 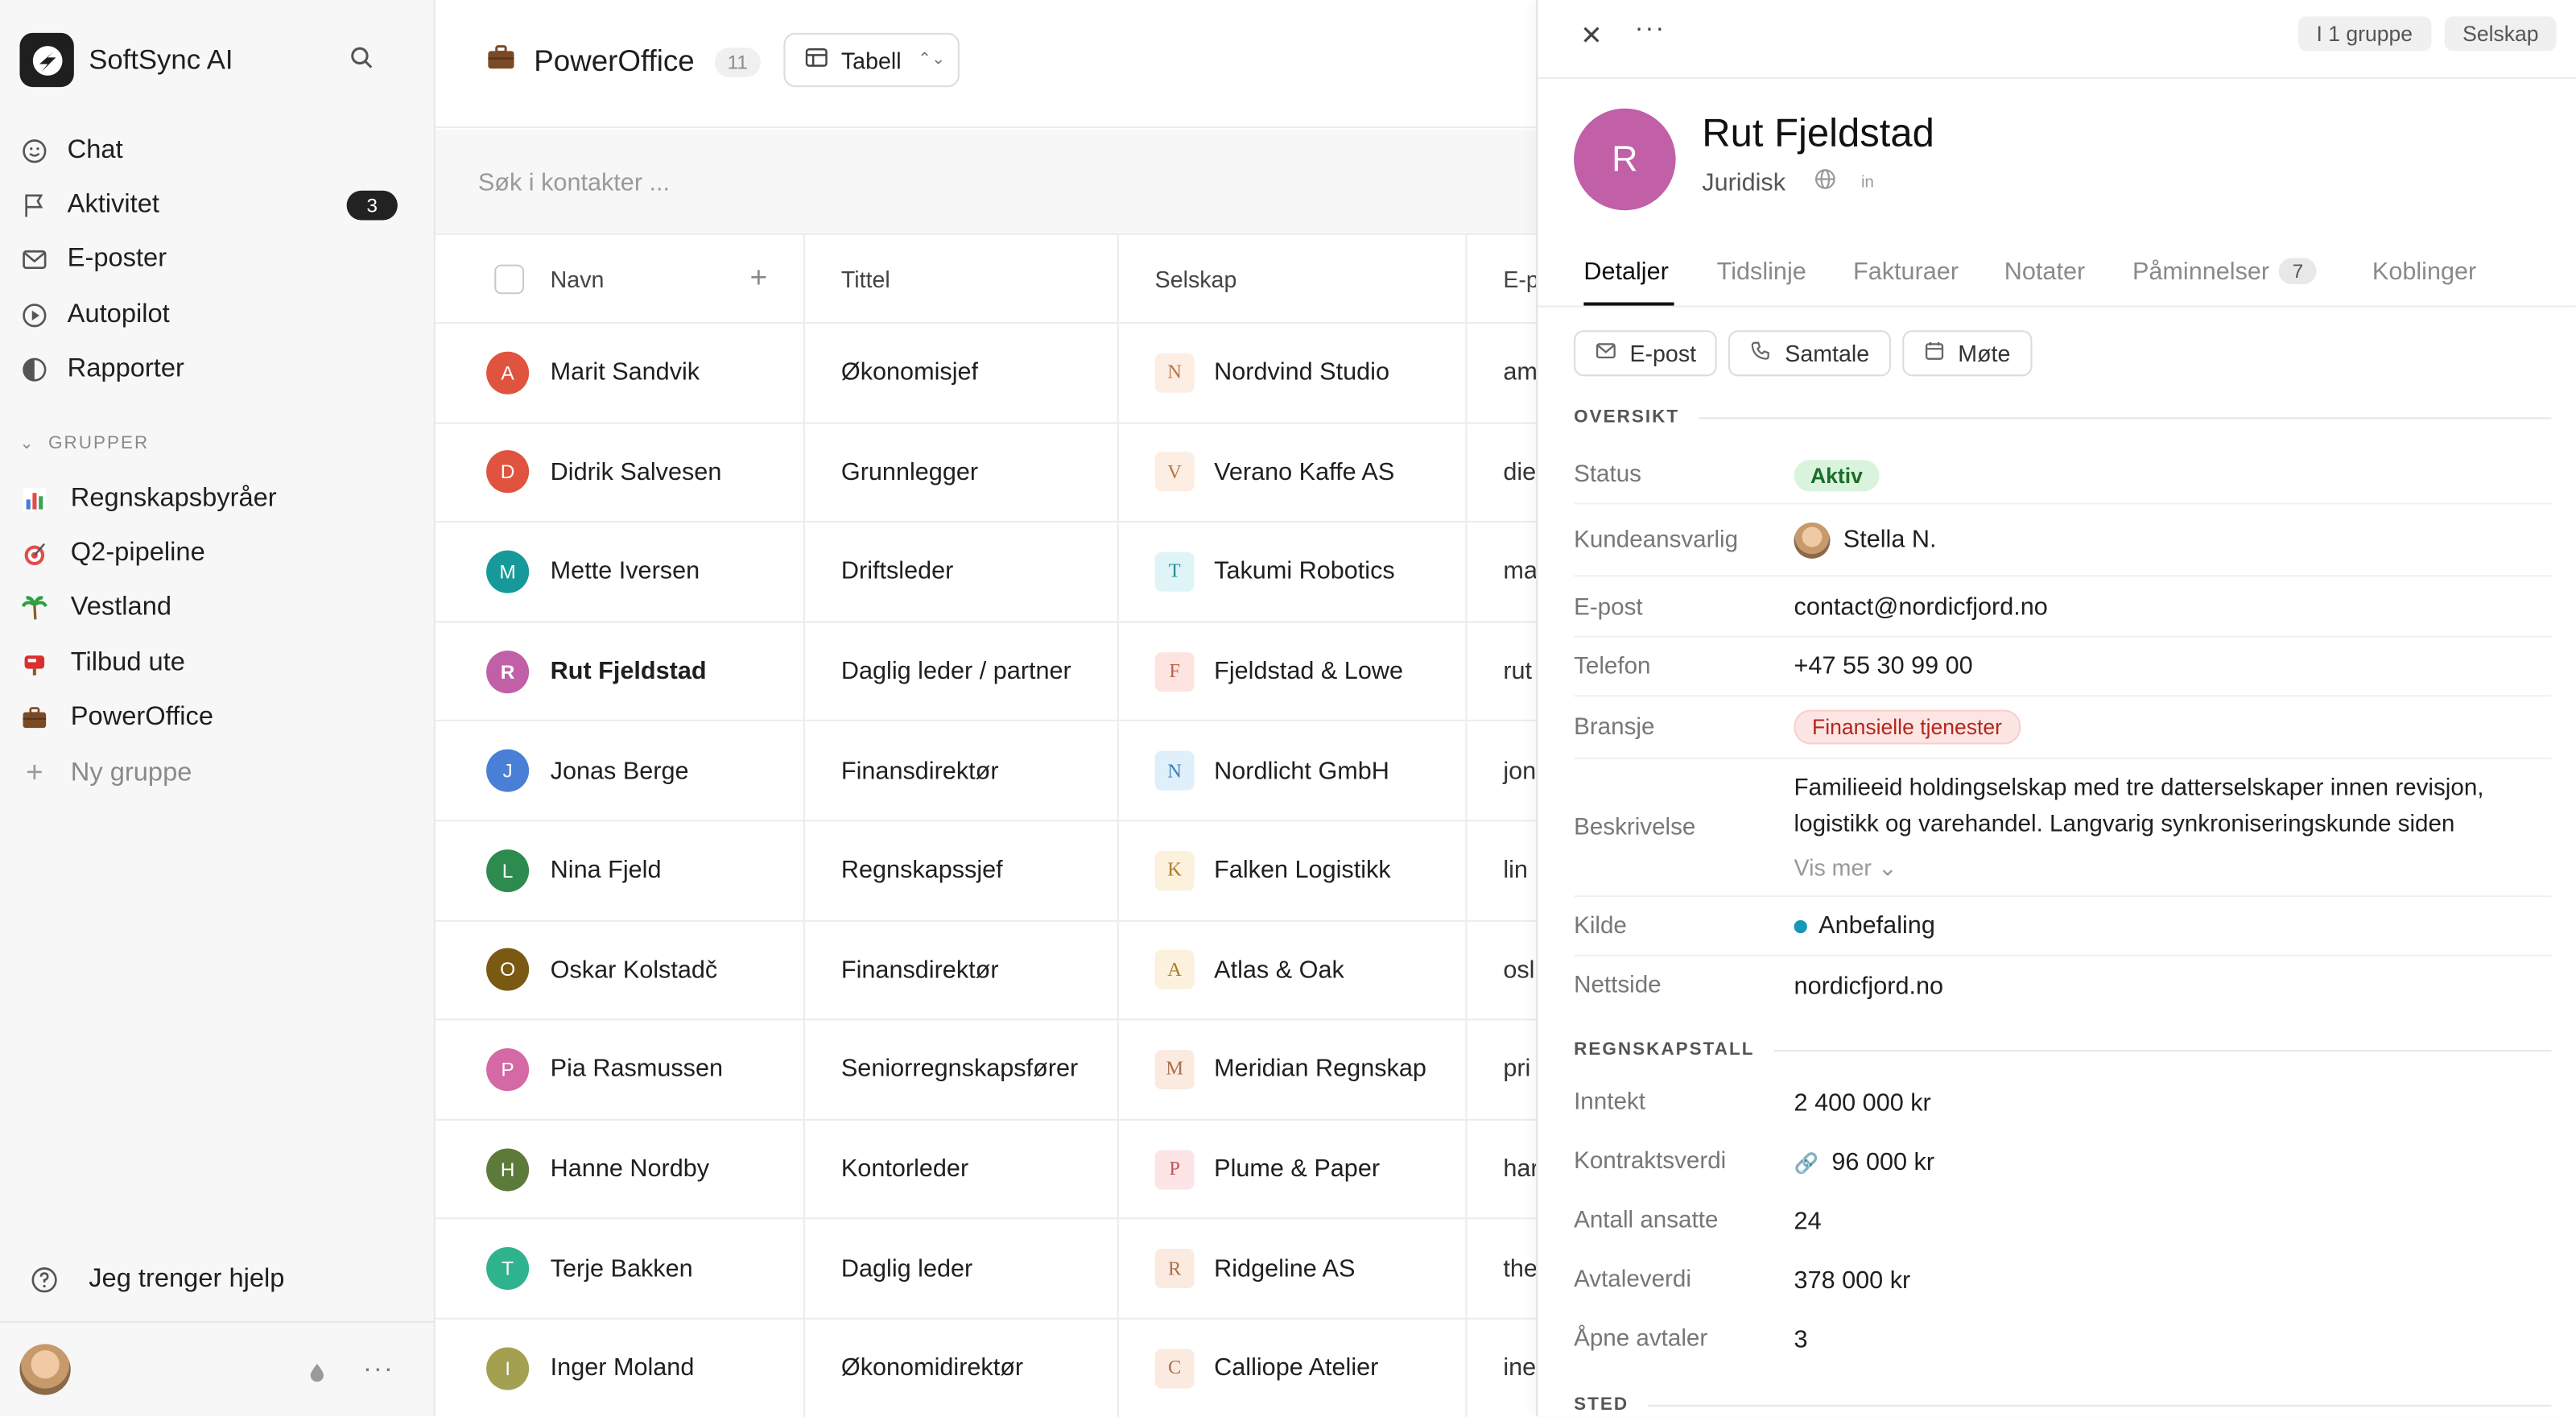 I want to click on revenue-value: 2 400 000 kr, so click(x=2173, y=1103).